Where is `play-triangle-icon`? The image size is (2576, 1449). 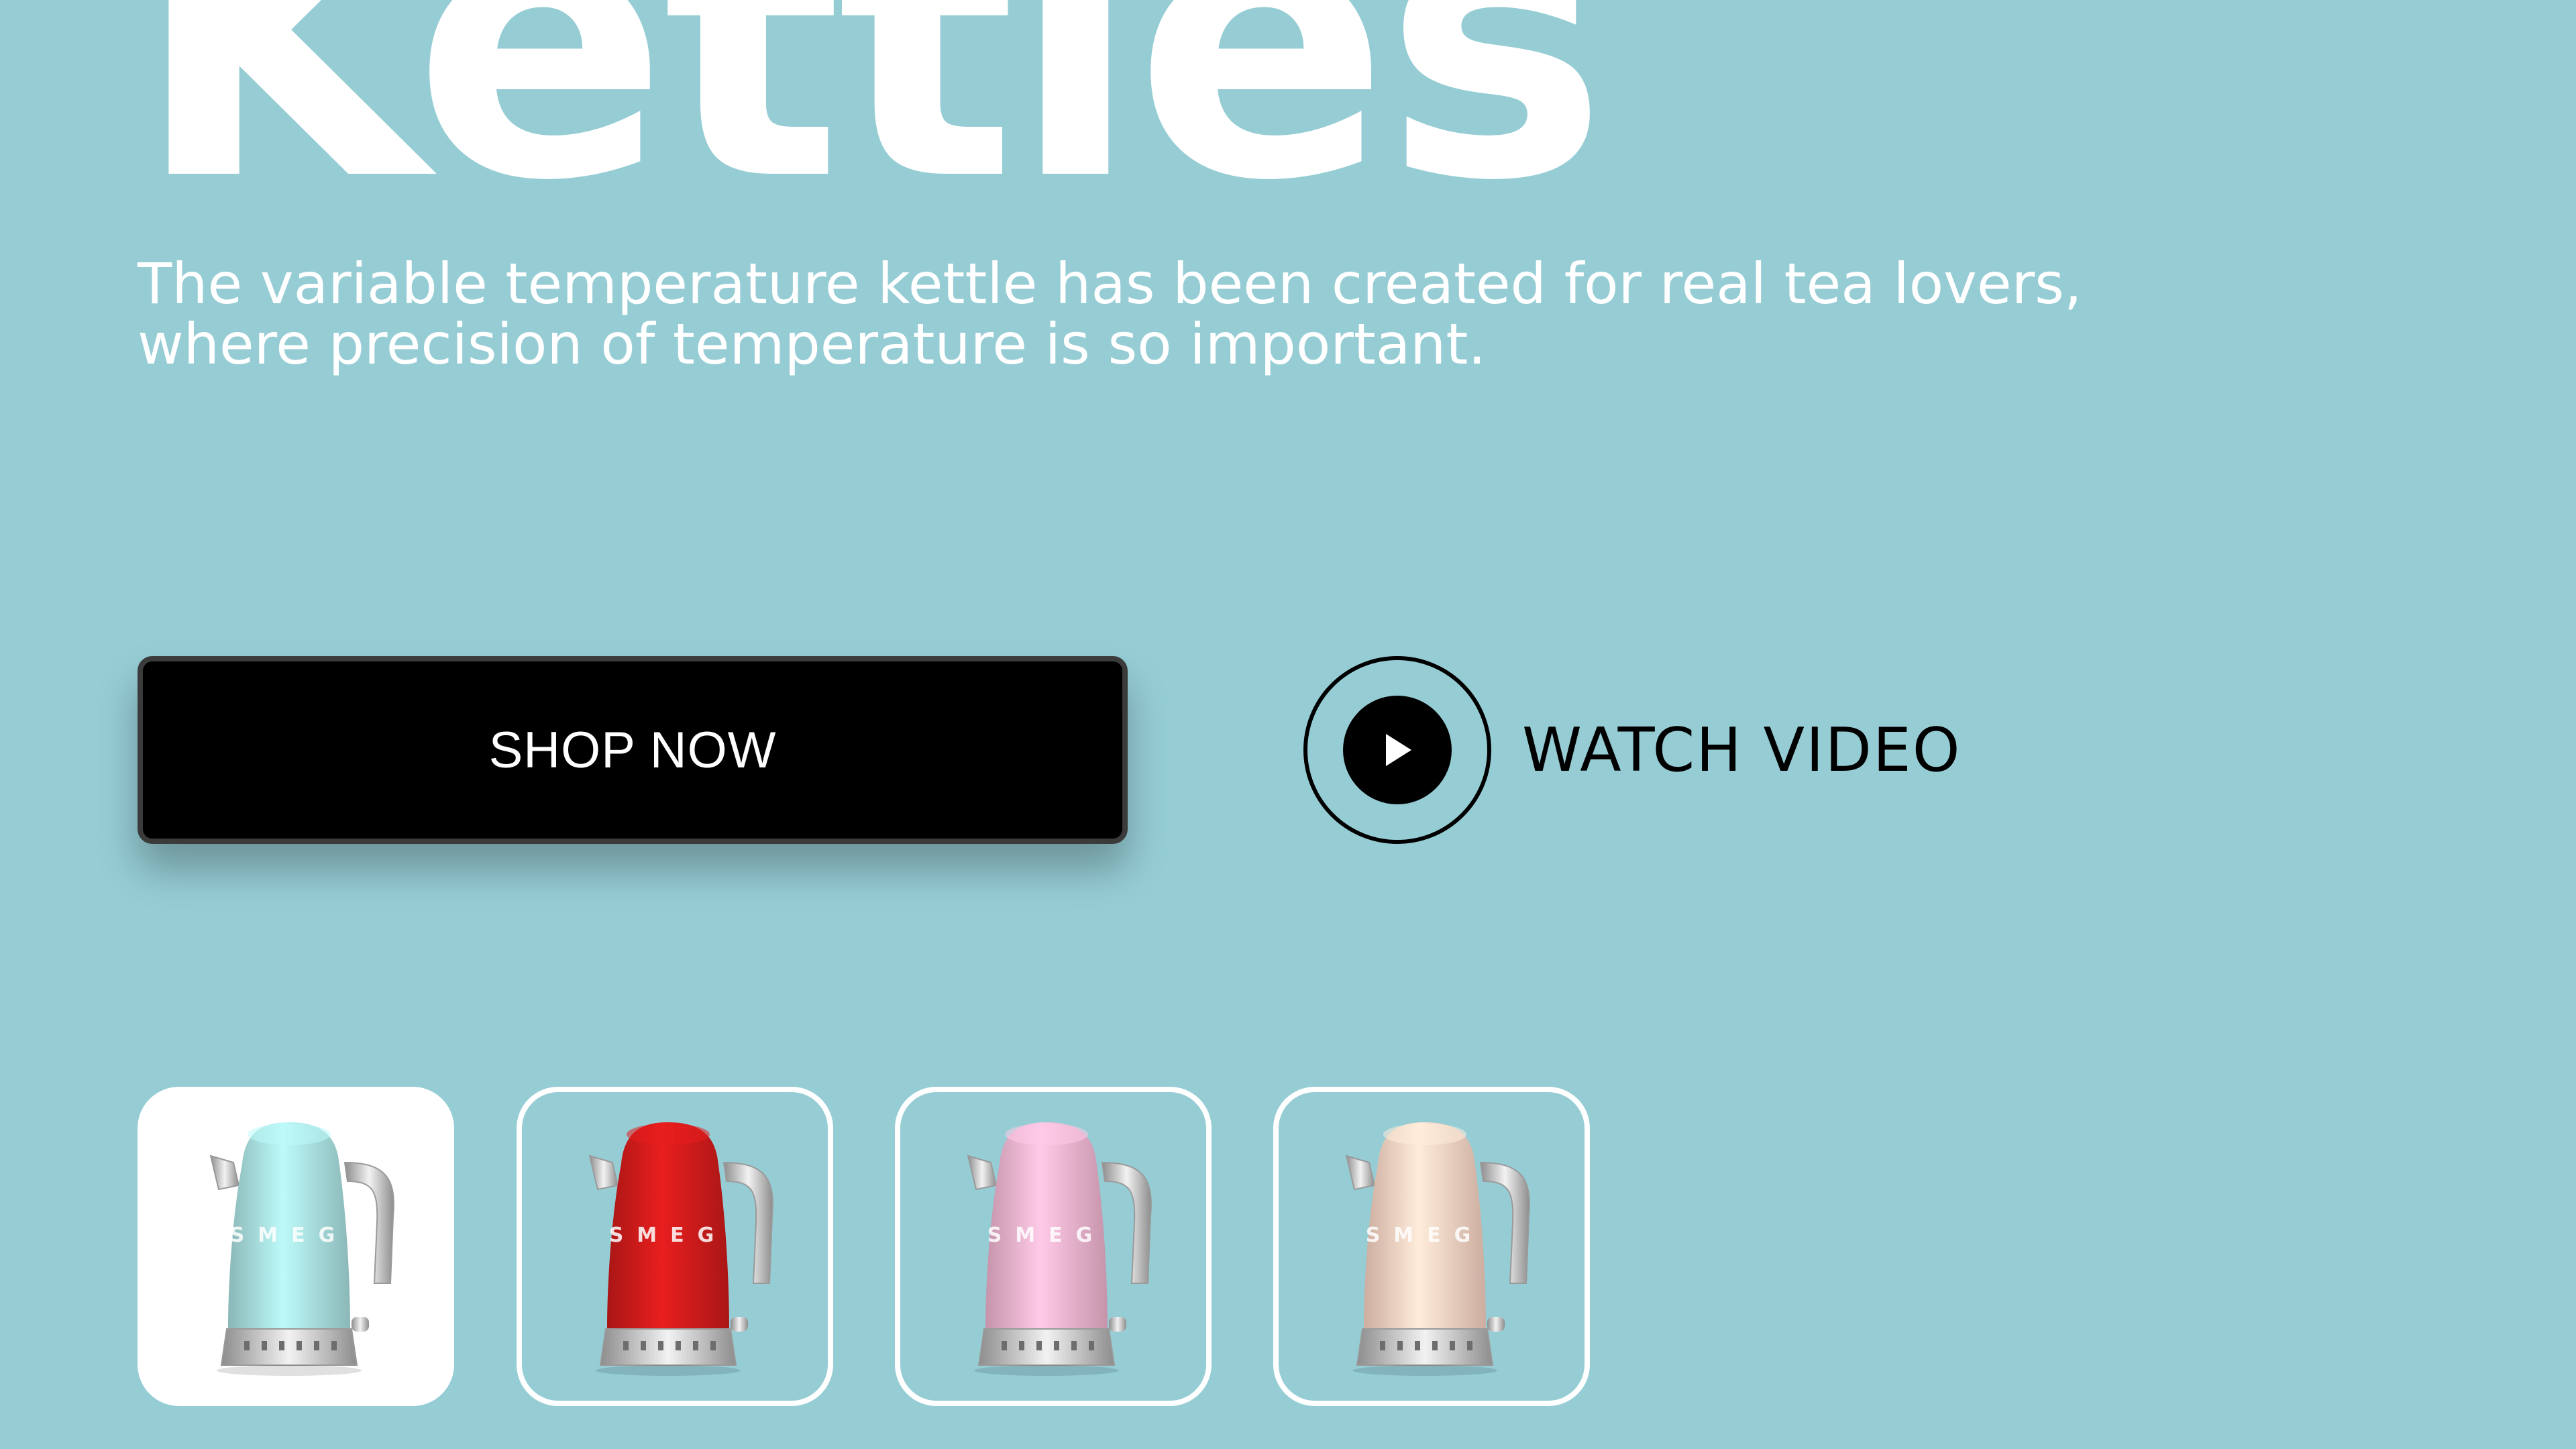
play-triangle-icon is located at coordinates (1398, 750).